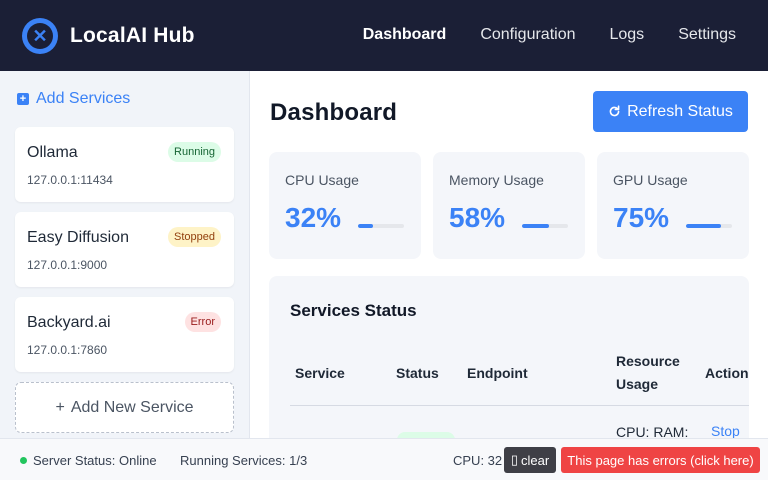 The width and height of the screenshot is (768, 480). I want to click on page-title: Dashboard, so click(334, 112).